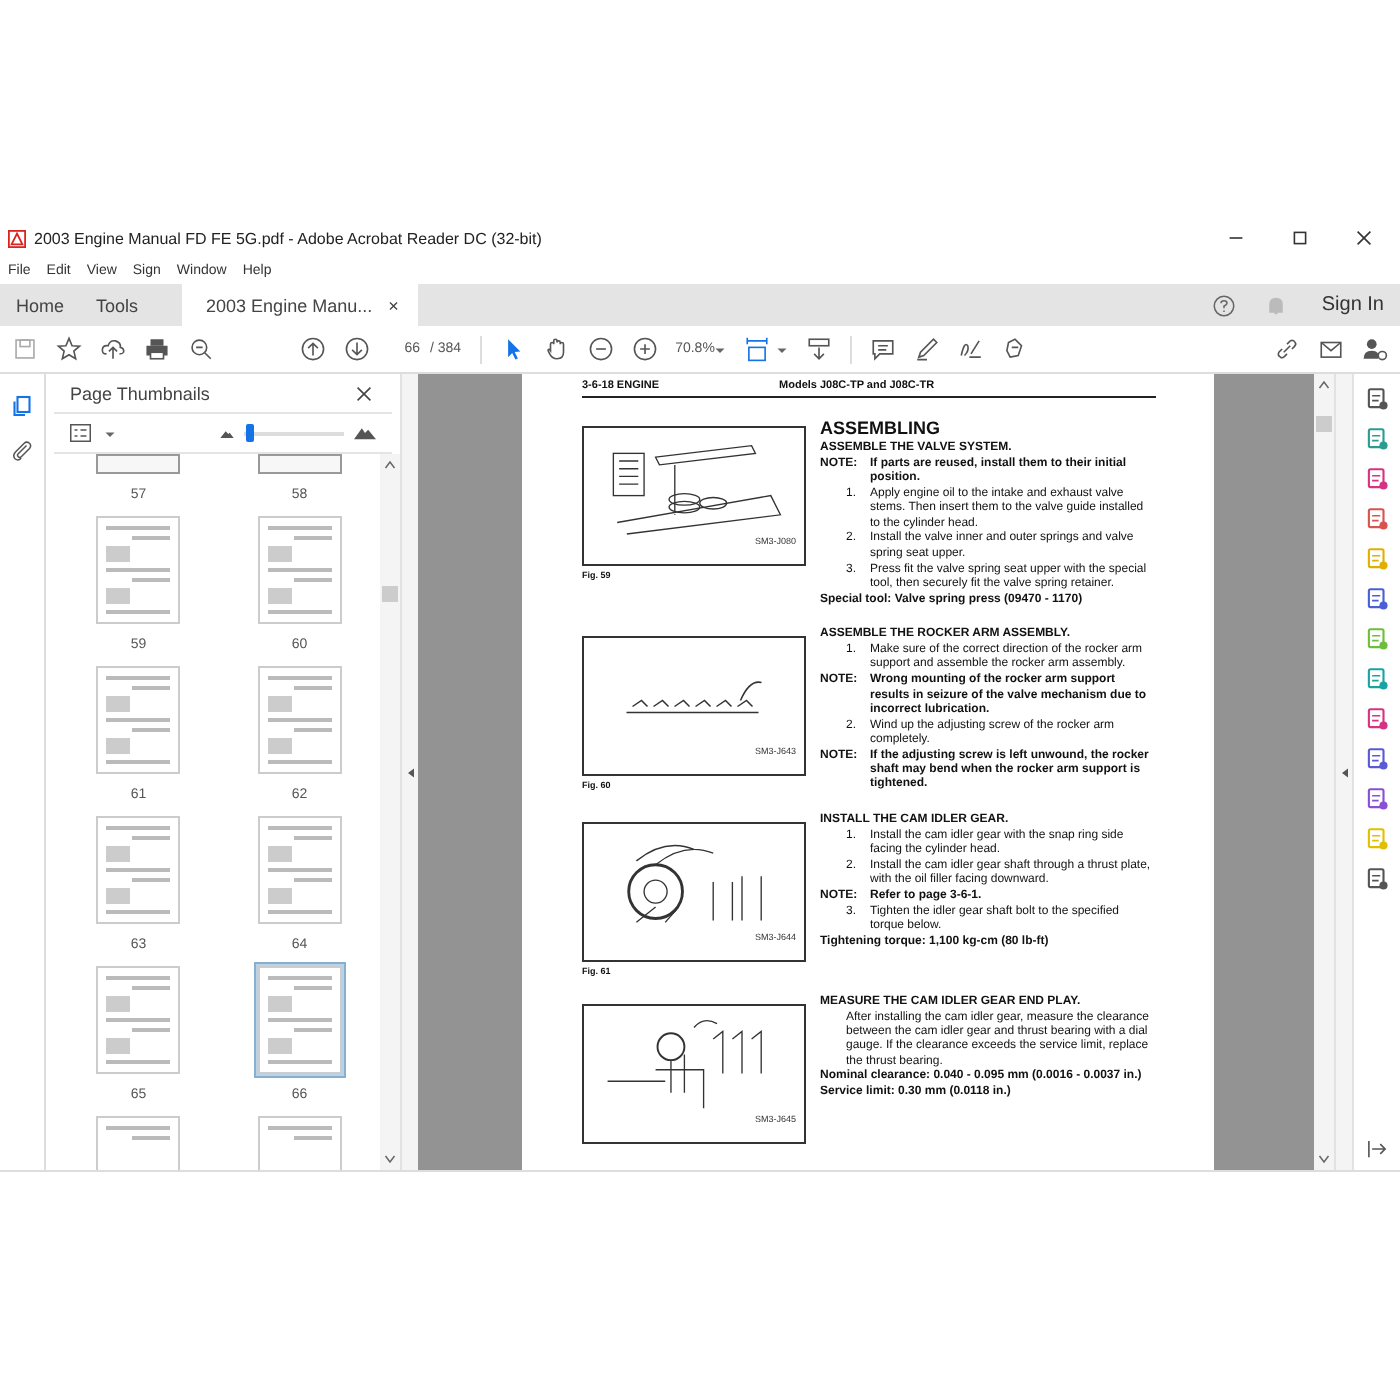  I want to click on star-icon, so click(69, 349).